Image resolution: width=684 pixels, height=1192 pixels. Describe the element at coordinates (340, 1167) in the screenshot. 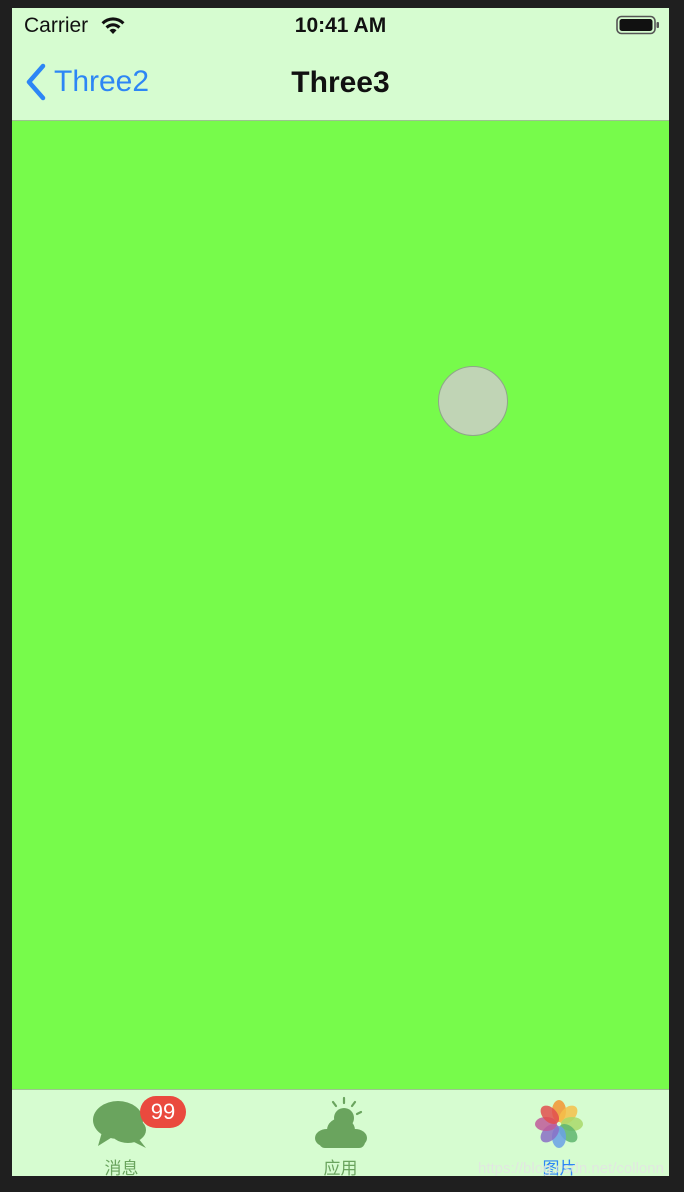

I see `tab-apps-label: 应用` at that location.